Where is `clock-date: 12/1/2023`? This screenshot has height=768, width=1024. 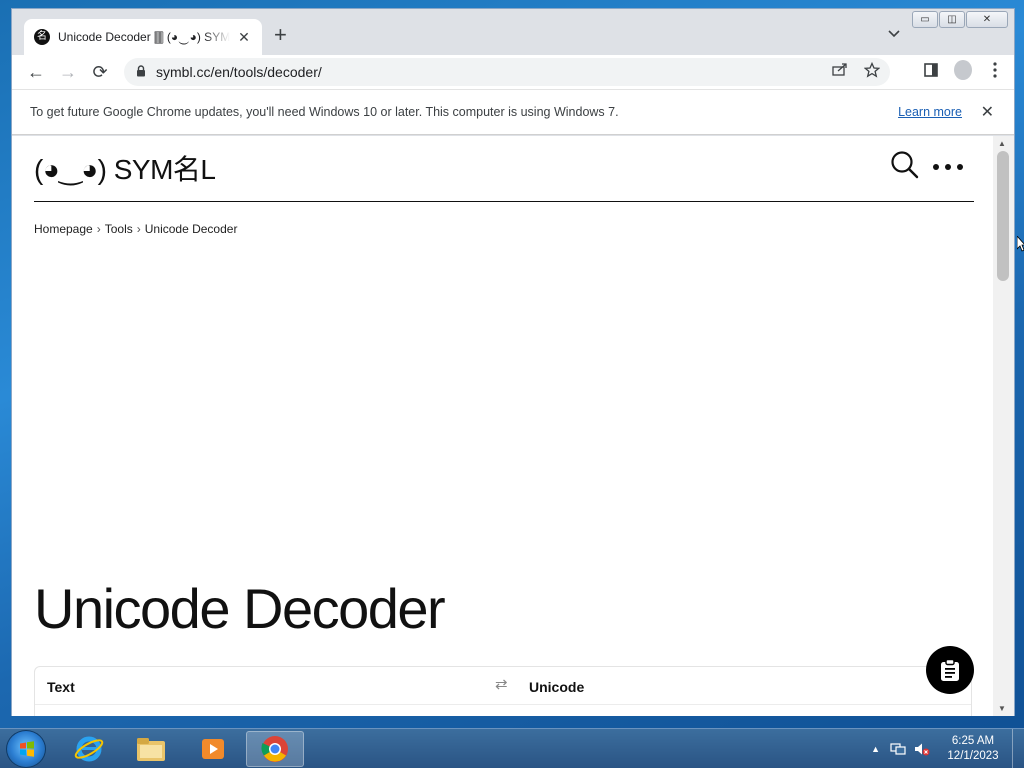
clock-date: 12/1/2023 is located at coordinates (973, 756).